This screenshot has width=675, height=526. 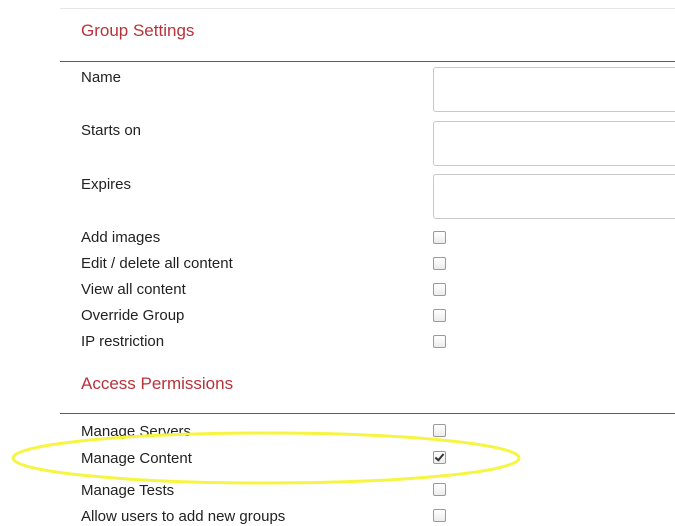 What do you see at coordinates (123, 341) in the screenshot?
I see `ip-restriction-label: IP restriction` at bounding box center [123, 341].